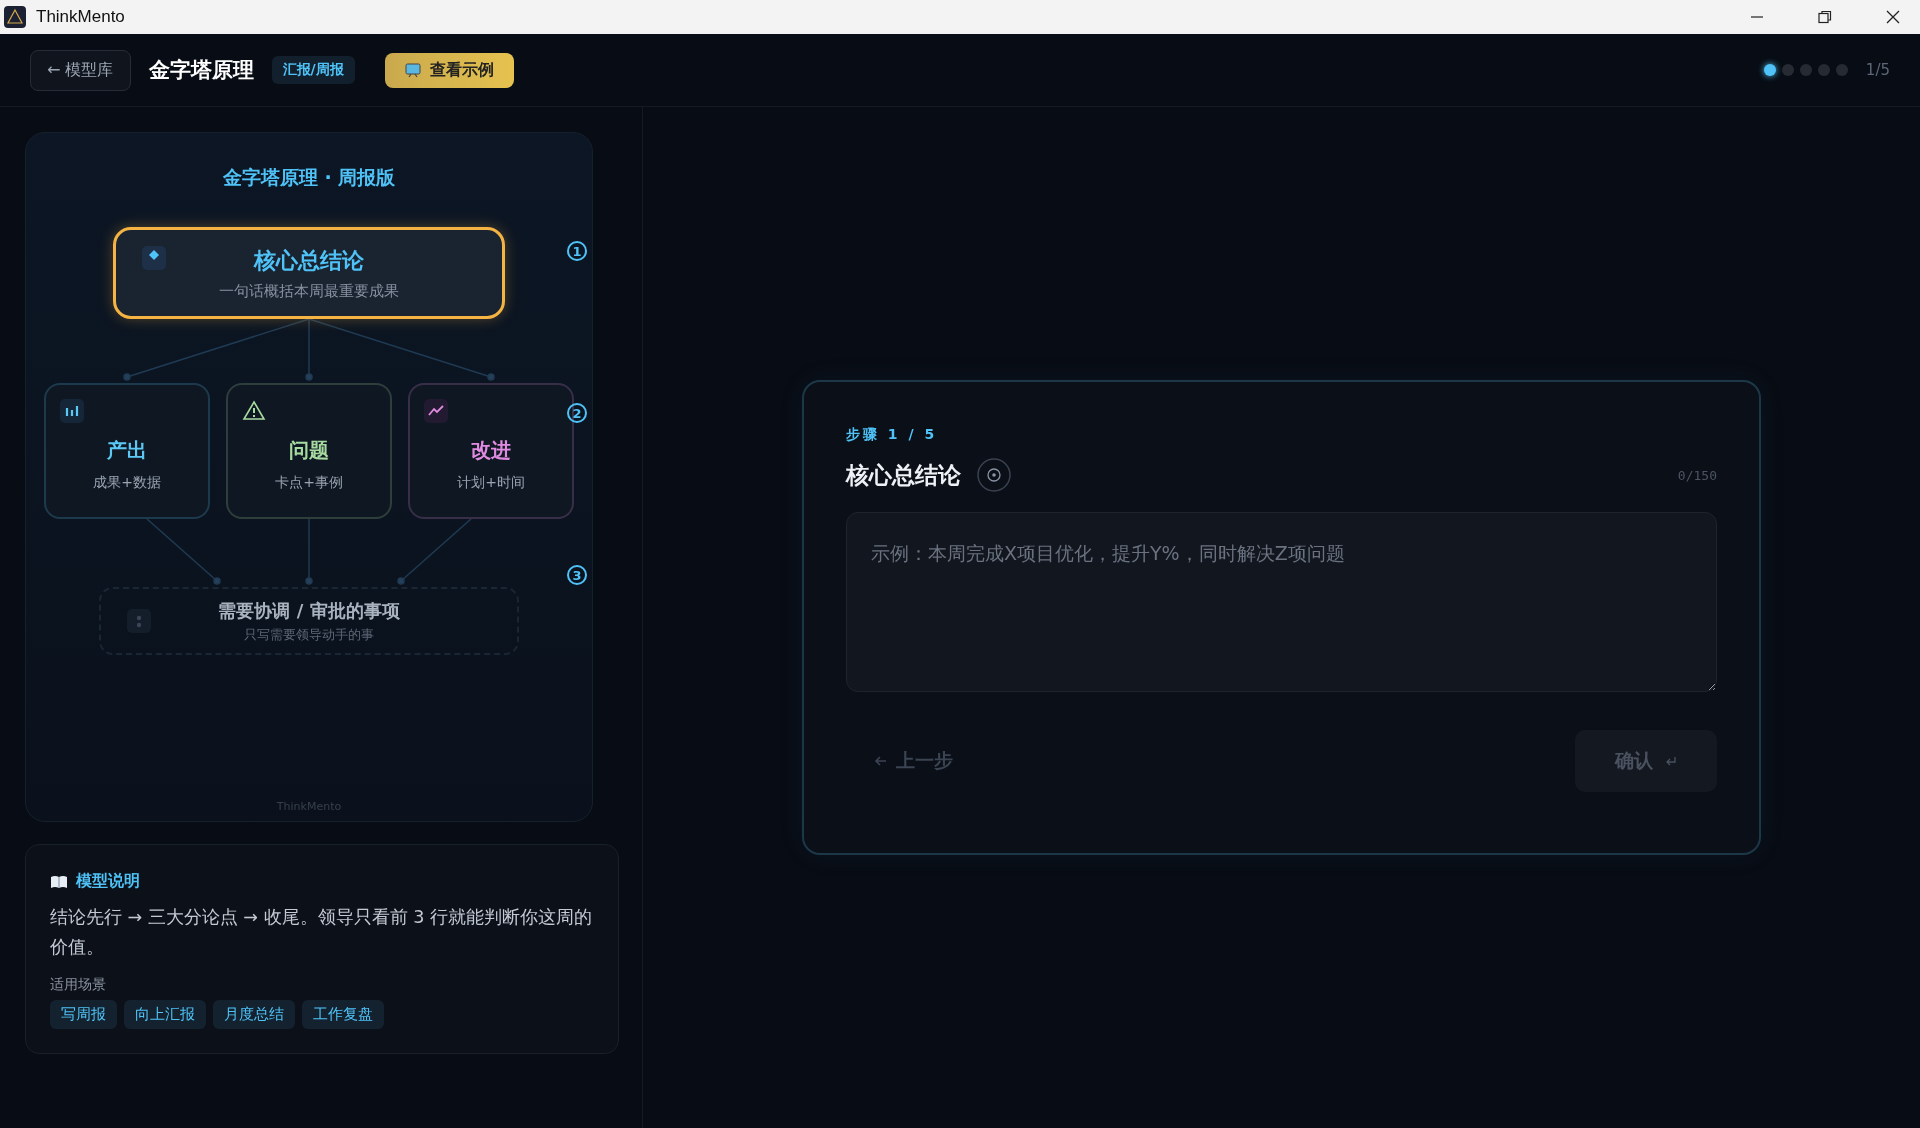 The width and height of the screenshot is (1920, 1128). What do you see at coordinates (127, 450) in the screenshot?
I see `node-title: 产出` at bounding box center [127, 450].